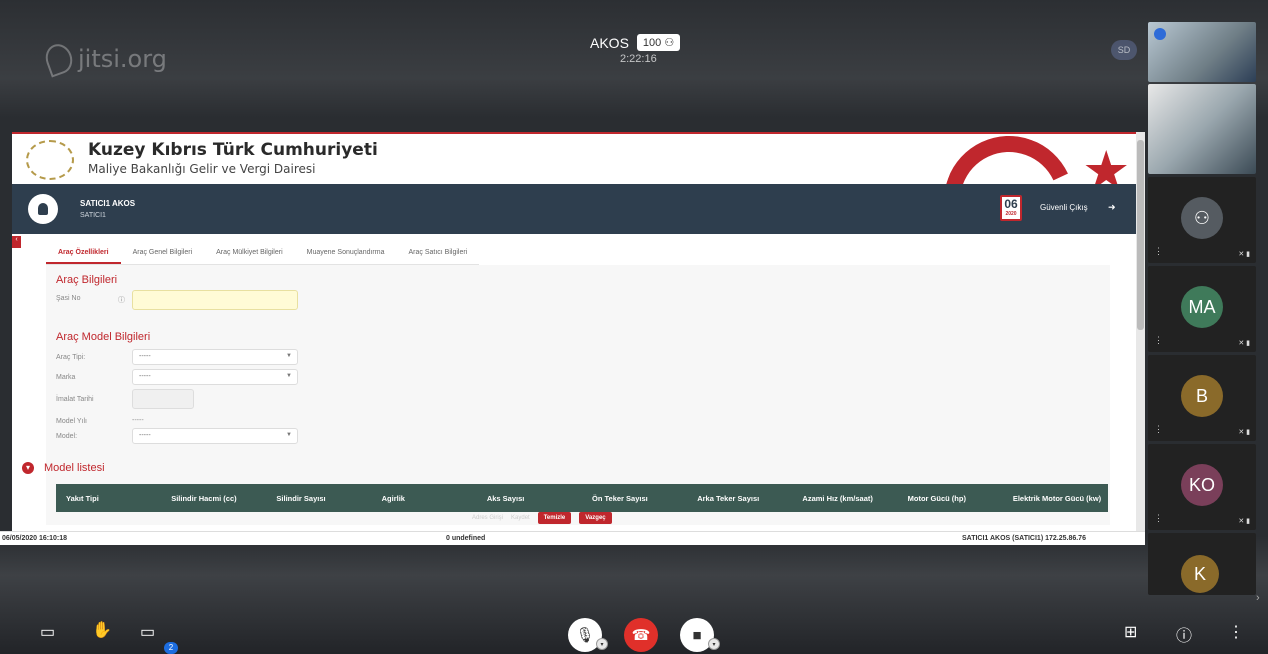  I want to click on banner-subtitle: Maliye Bakanlığı Gelir ve Vergi Dairesi, so click(202, 169).